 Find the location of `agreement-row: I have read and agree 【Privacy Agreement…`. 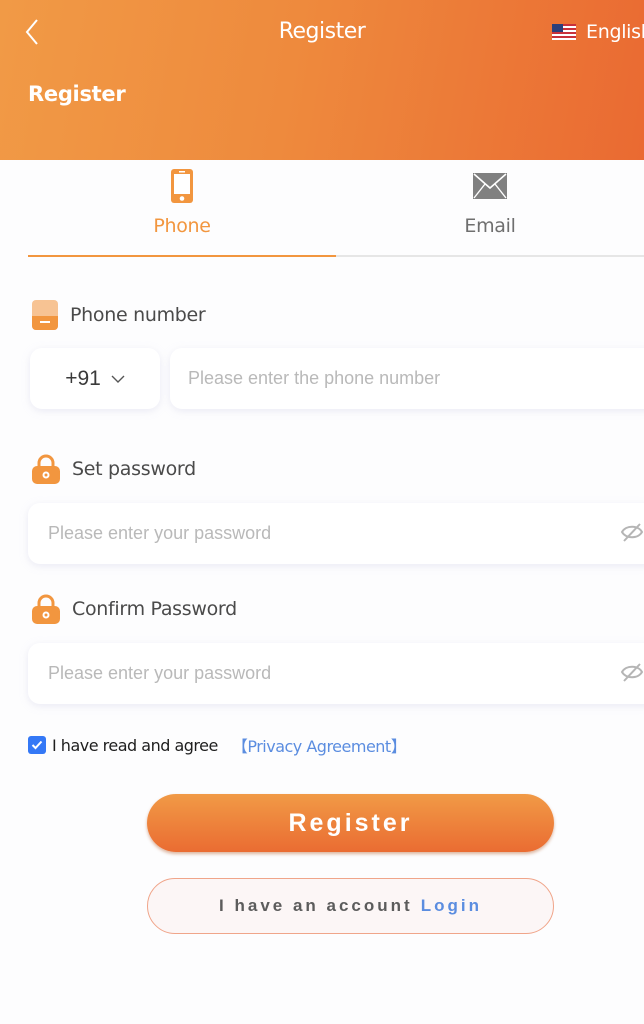

agreement-row: I have read and agree 【Privacy Agreement… is located at coordinates (217, 745).